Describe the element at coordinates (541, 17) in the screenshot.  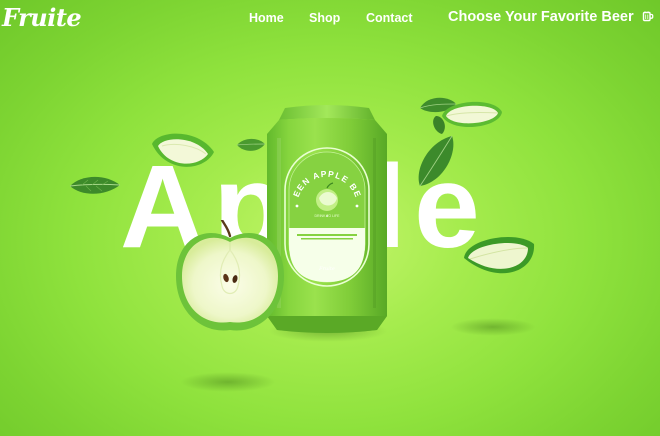
I see `choose-beer-label: Choose Your Favorite Beer` at that location.